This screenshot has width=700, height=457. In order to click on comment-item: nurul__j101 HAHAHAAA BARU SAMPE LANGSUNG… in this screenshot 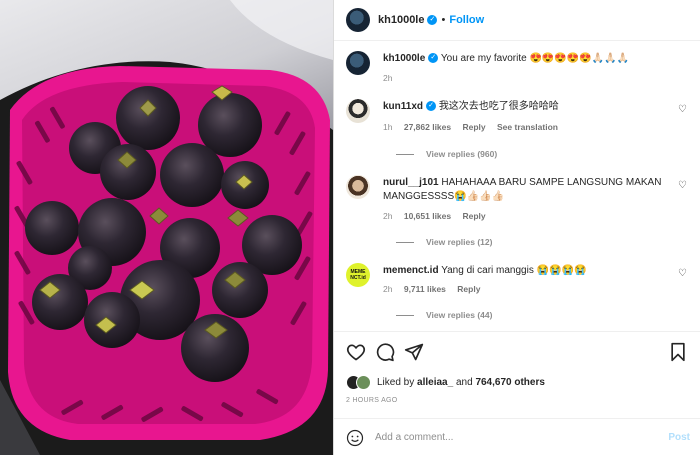, I will do `click(517, 207)`.